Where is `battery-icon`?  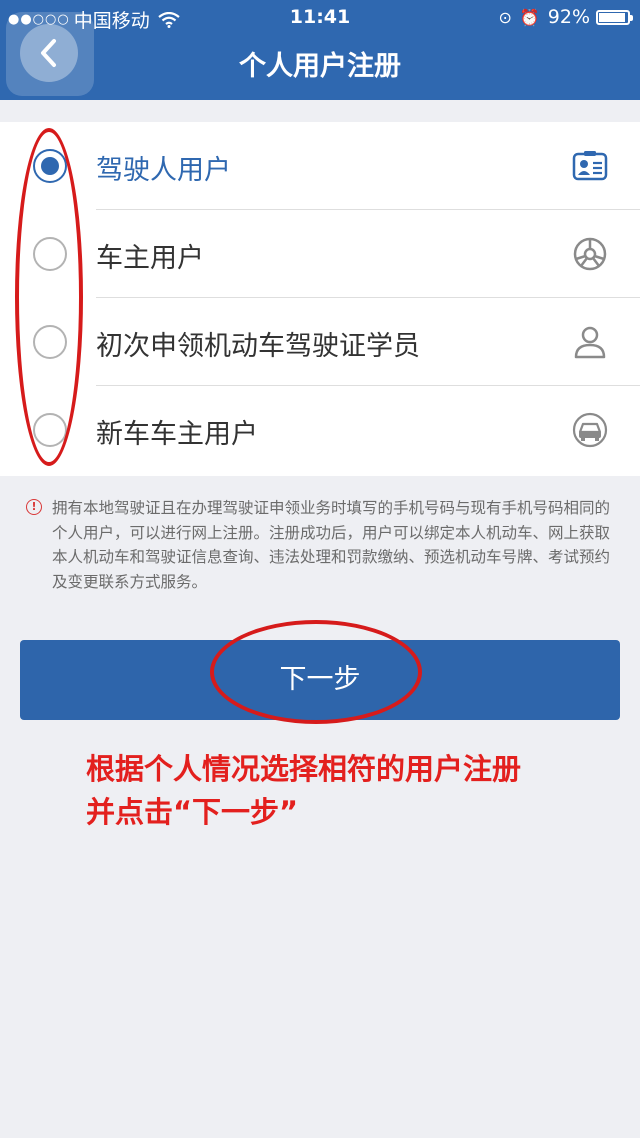 battery-icon is located at coordinates (614, 17).